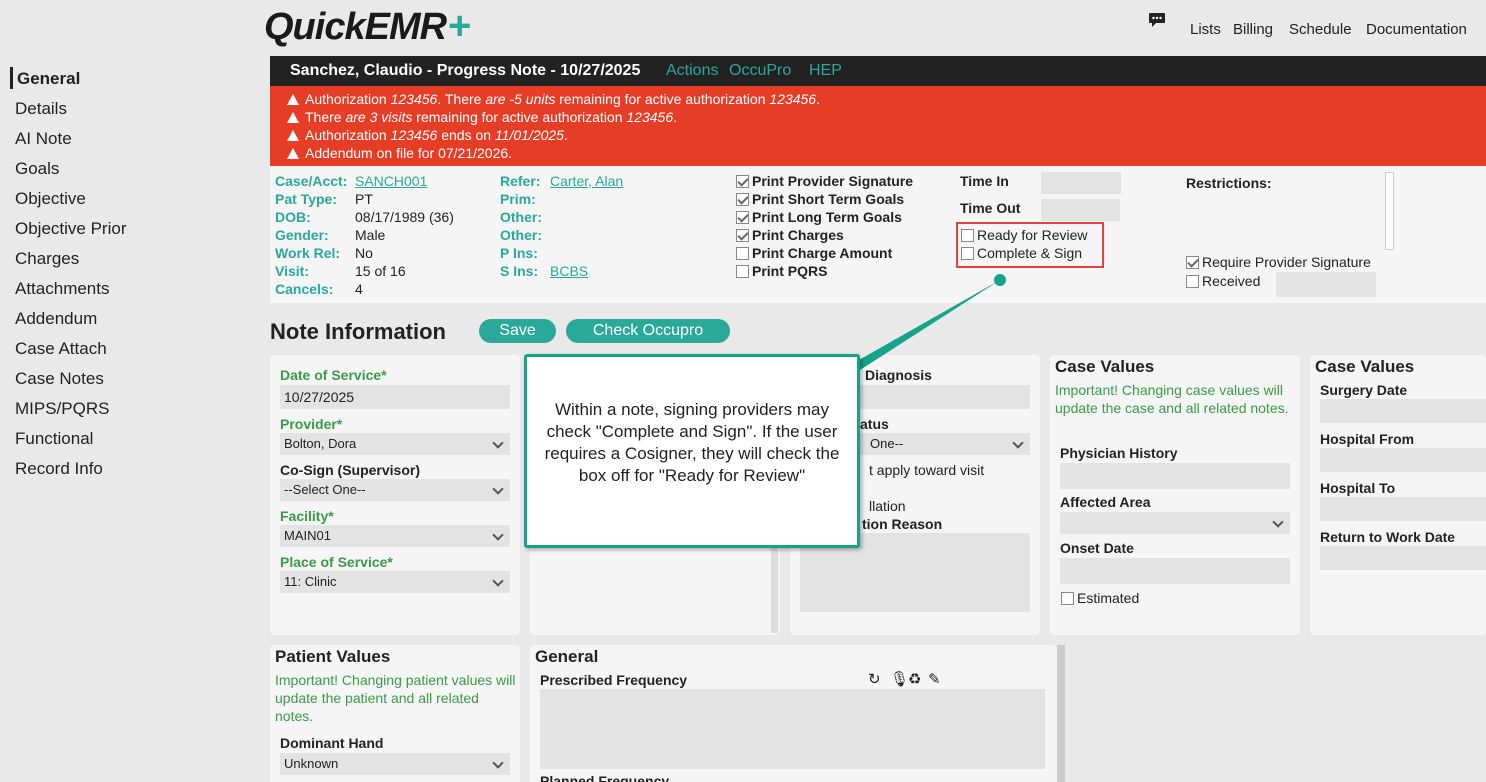 Image resolution: width=1486 pixels, height=782 pixels. What do you see at coordinates (370, 235) in the screenshot?
I see `gender-value: Male` at bounding box center [370, 235].